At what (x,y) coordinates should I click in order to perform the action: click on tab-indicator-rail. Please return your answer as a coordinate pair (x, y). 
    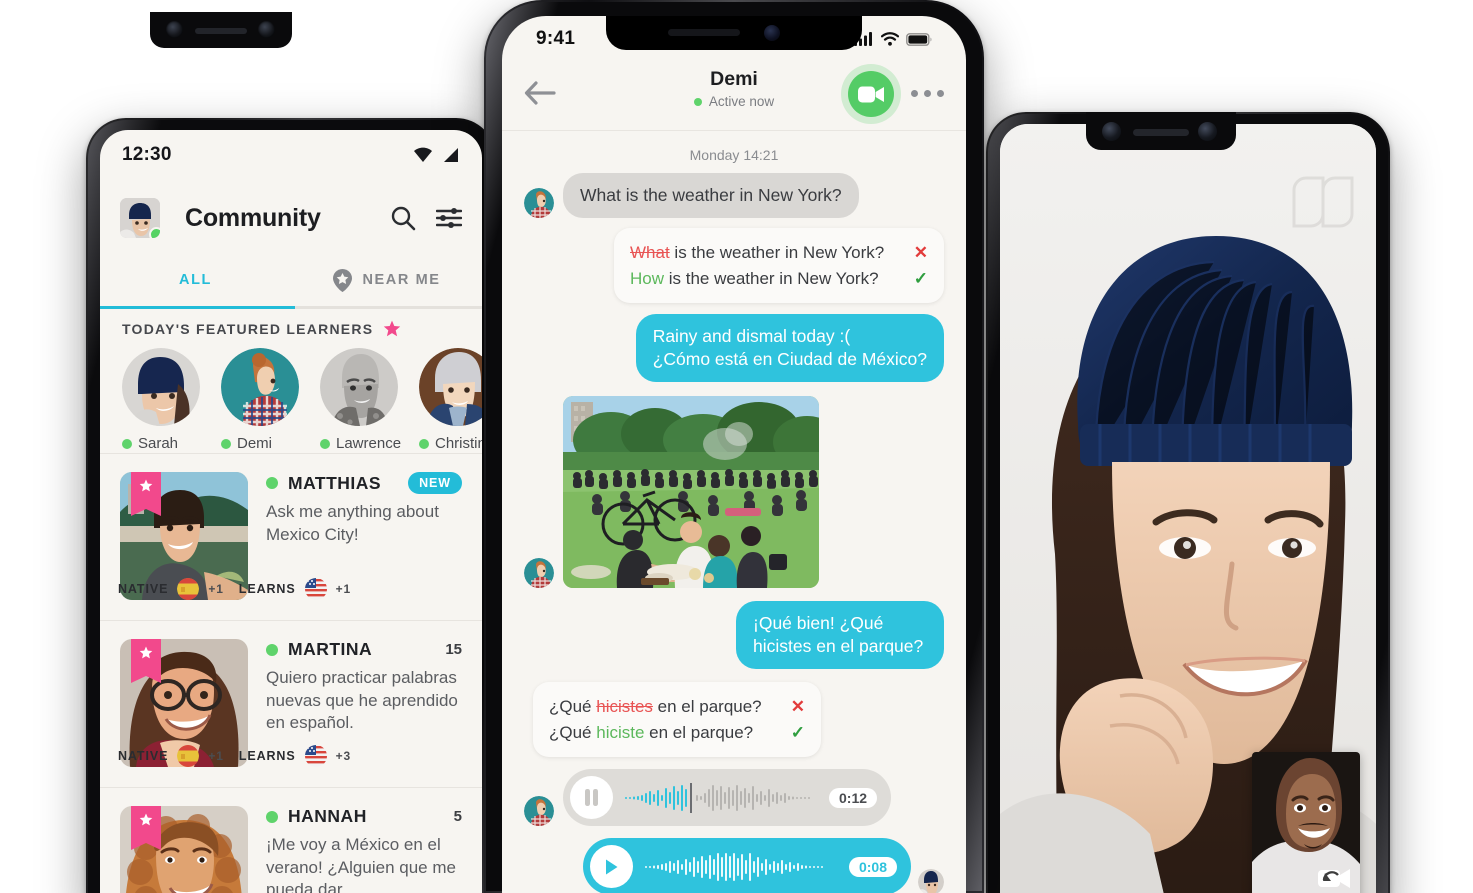
    Looking at the image, I should click on (291, 307).